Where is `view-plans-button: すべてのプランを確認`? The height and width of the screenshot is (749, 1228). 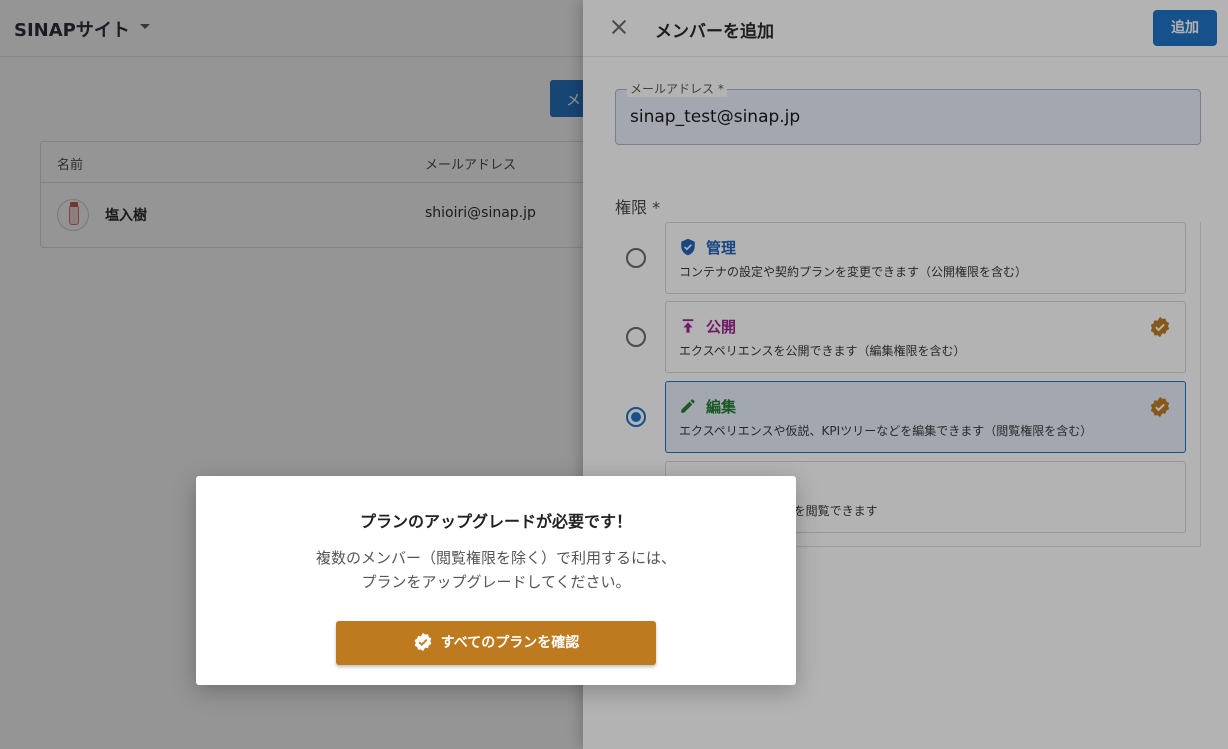
view-plans-button: すべてのプランを確認 is located at coordinates (496, 643).